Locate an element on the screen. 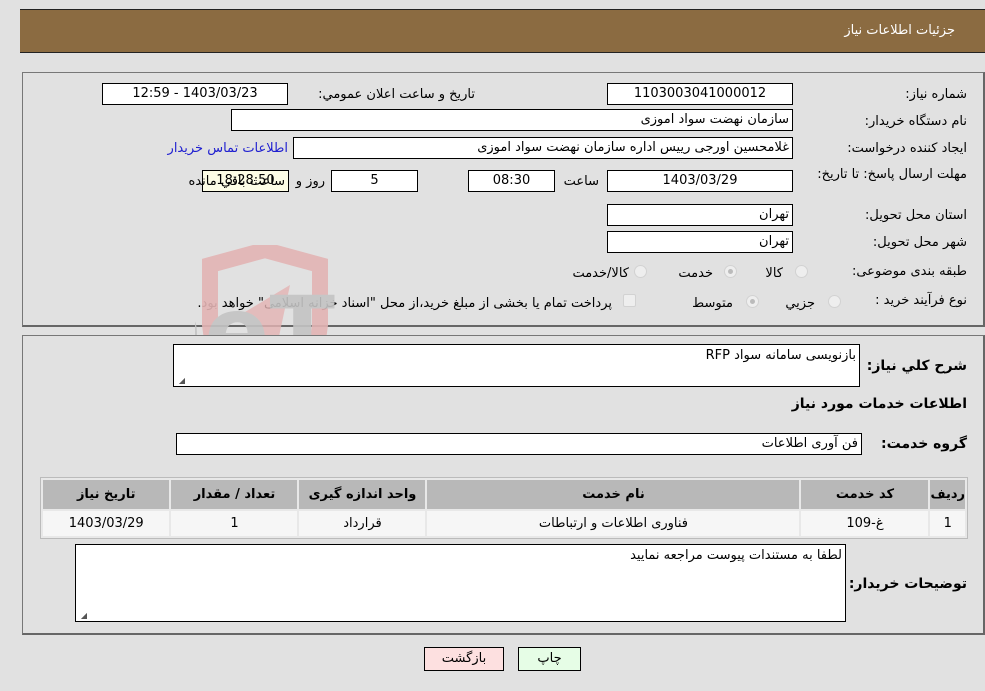 Image resolution: width=985 pixels, height=691 pixels. page-title: جزئیات اطلاعات نیاز is located at coordinates (899, 30).